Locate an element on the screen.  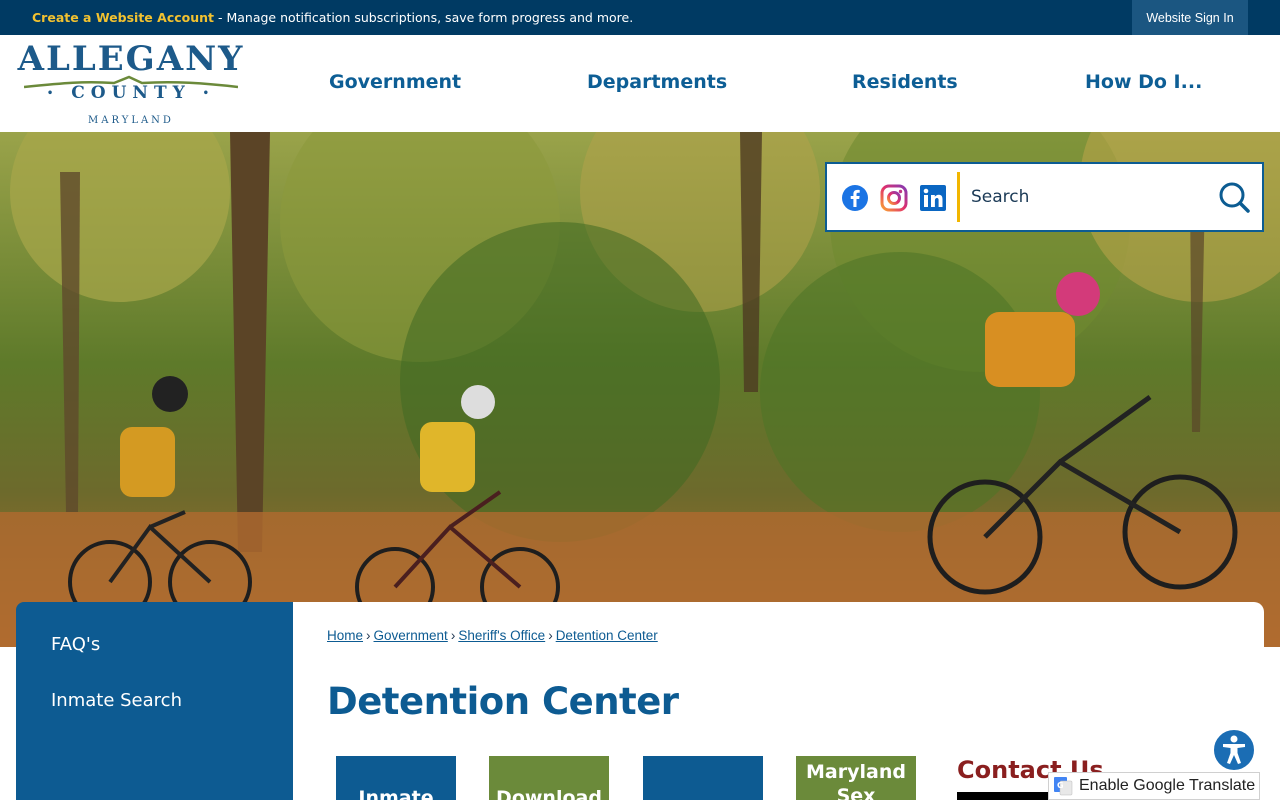
nav-government: Government is located at coordinates (395, 82).